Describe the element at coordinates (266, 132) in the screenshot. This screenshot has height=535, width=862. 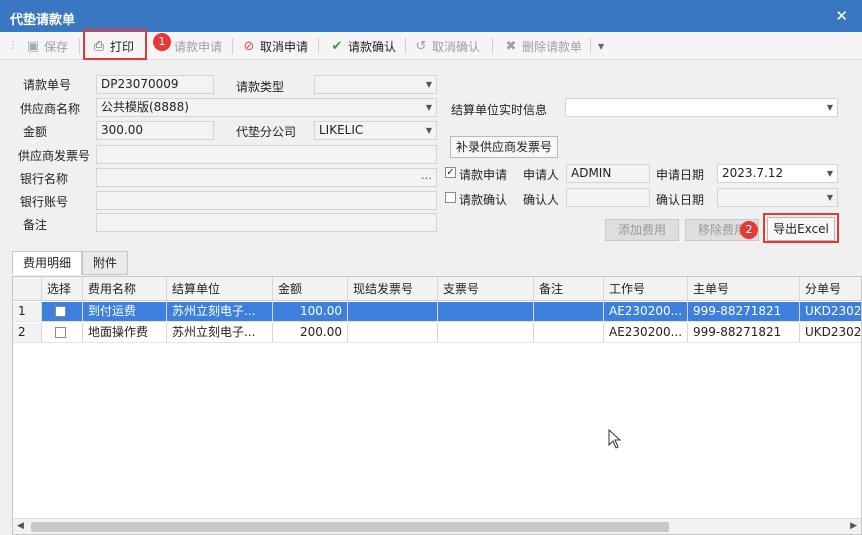
I see `branch-label: 代垫分公司` at that location.